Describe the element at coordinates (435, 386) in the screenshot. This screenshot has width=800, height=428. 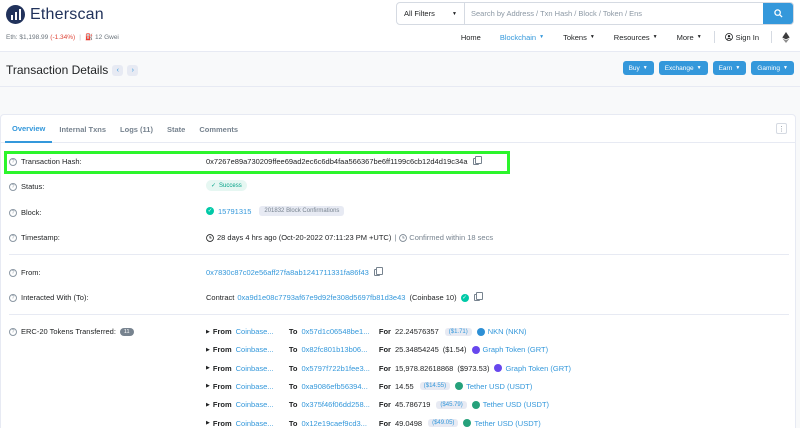
I see `transfer-usd-value: ($14.55)` at that location.